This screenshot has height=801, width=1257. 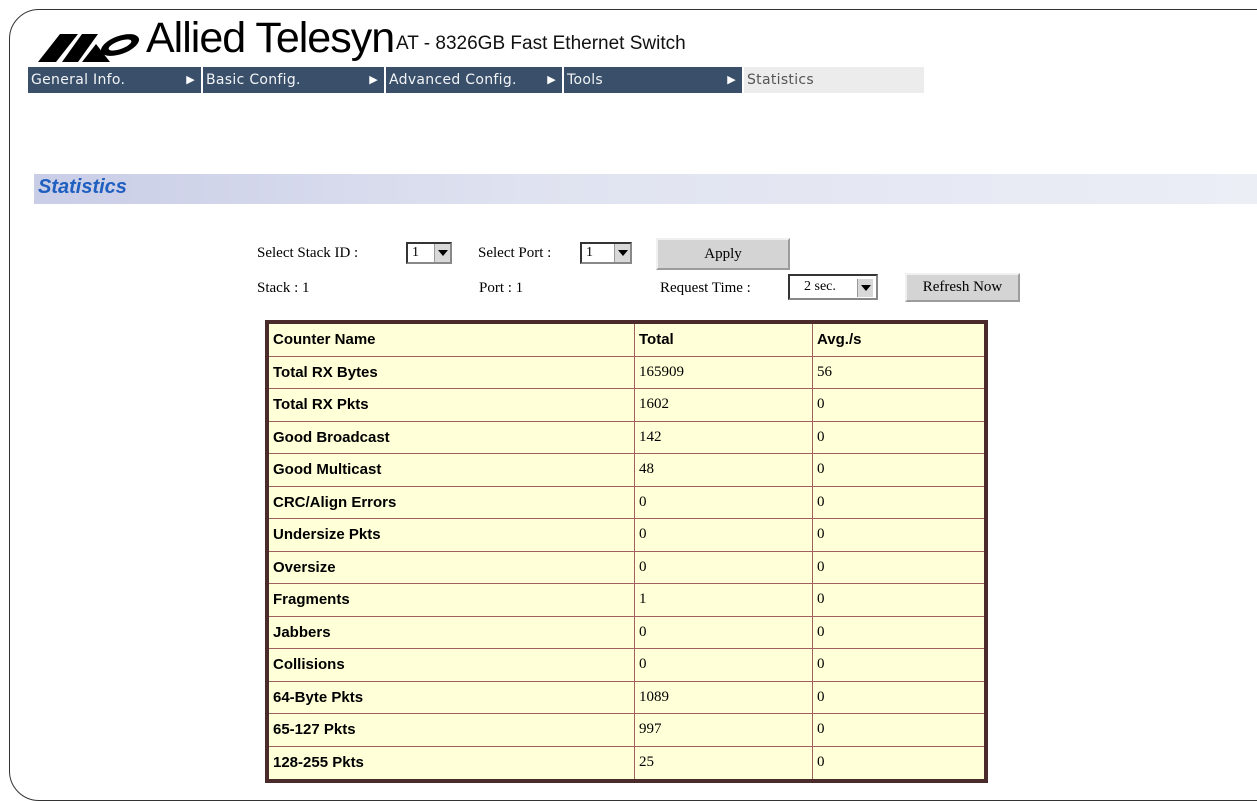 What do you see at coordinates (452, 730) in the screenshot?
I see `counter-name: 65-127 Pkts` at bounding box center [452, 730].